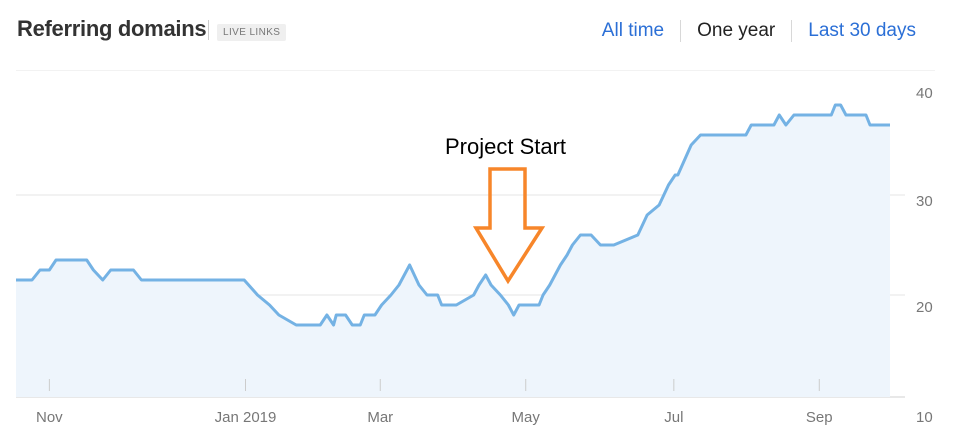  Describe the element at coordinates (924, 93) in the screenshot. I see `y-tick-label: 40` at that location.